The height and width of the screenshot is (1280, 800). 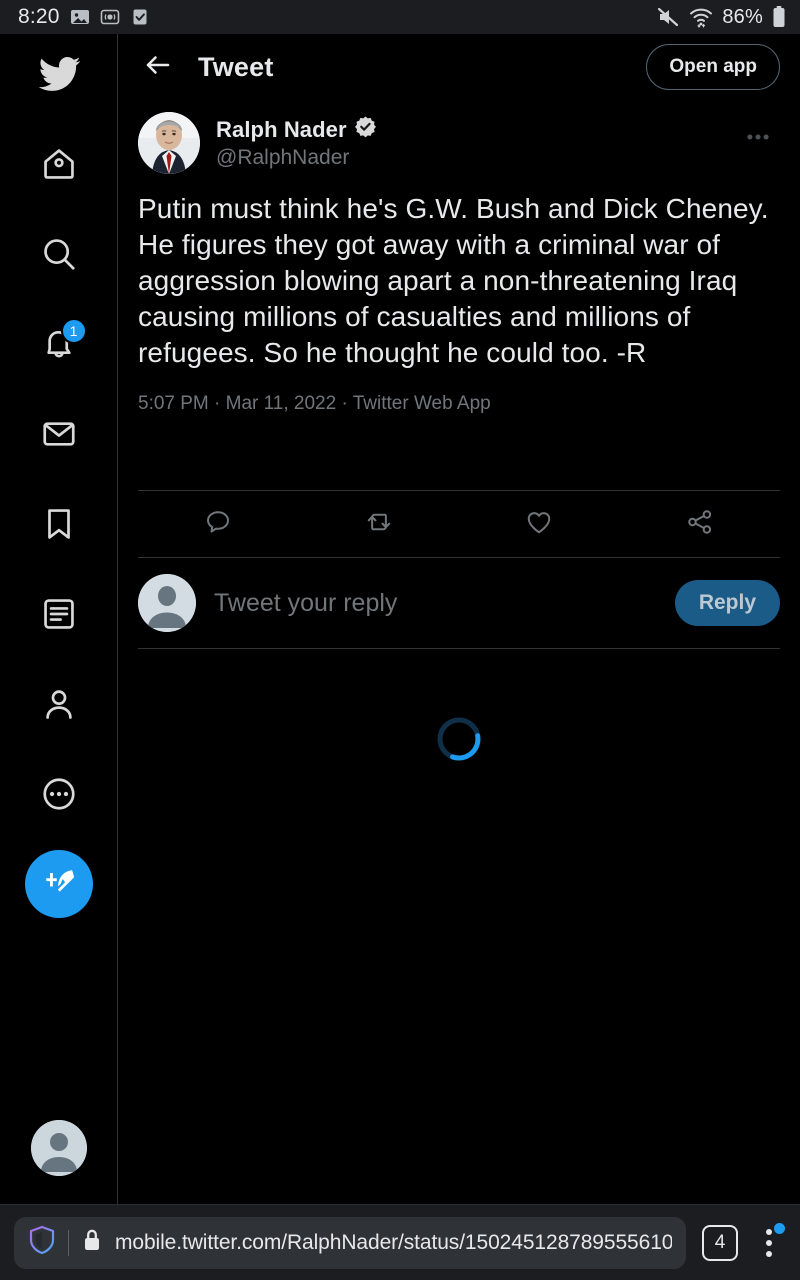 I want to click on sidebar-item-notifications: 1, so click(x=59, y=346).